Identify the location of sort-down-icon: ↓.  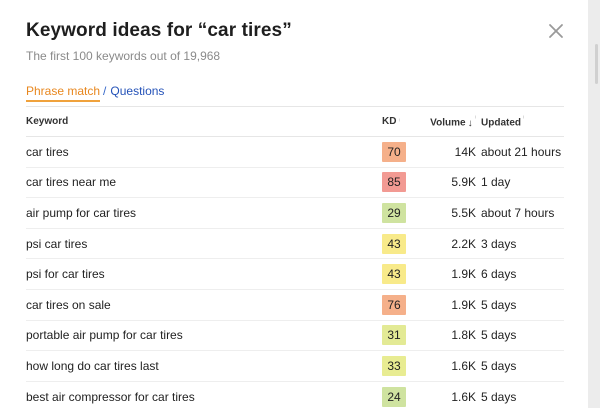
(470, 123).